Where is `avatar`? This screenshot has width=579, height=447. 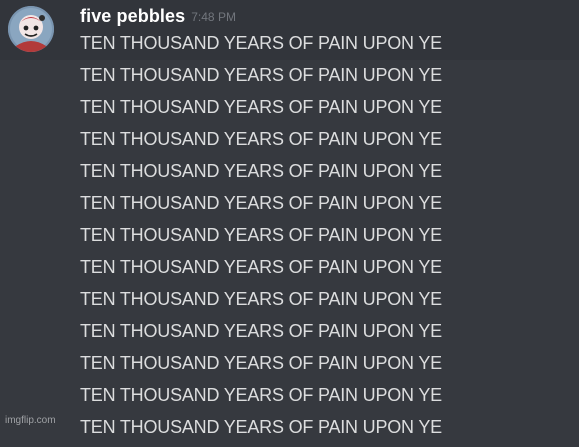
avatar is located at coordinates (31, 29).